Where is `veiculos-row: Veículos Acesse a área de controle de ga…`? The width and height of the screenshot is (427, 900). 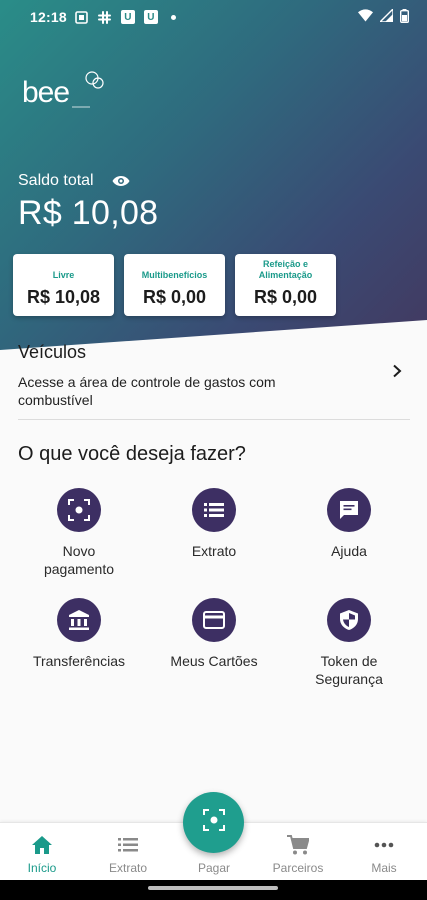
veiculos-row: Veículos Acesse a área de controle de ga… is located at coordinates (214, 381).